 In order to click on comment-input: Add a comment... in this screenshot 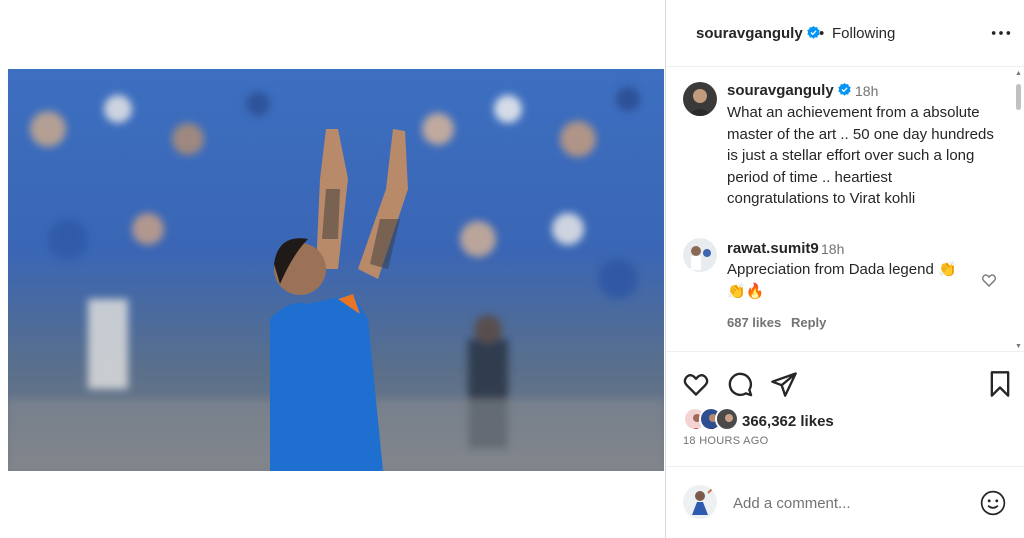, I will do `click(792, 503)`.